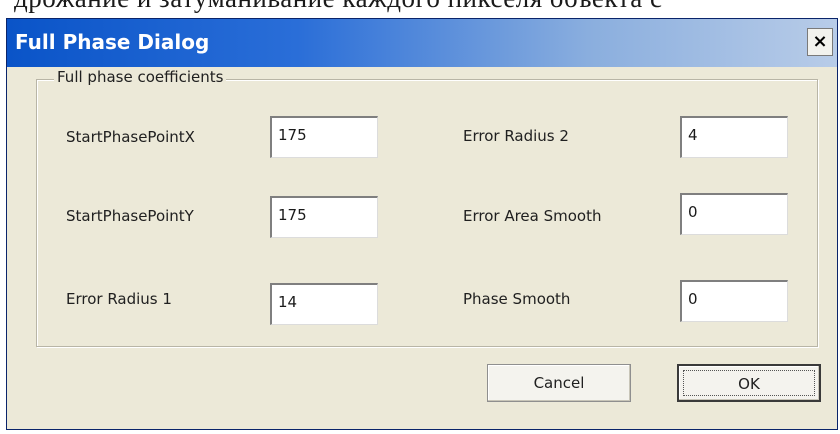  I want to click on groupbox-legend: Full phase coefficients, so click(140, 77).